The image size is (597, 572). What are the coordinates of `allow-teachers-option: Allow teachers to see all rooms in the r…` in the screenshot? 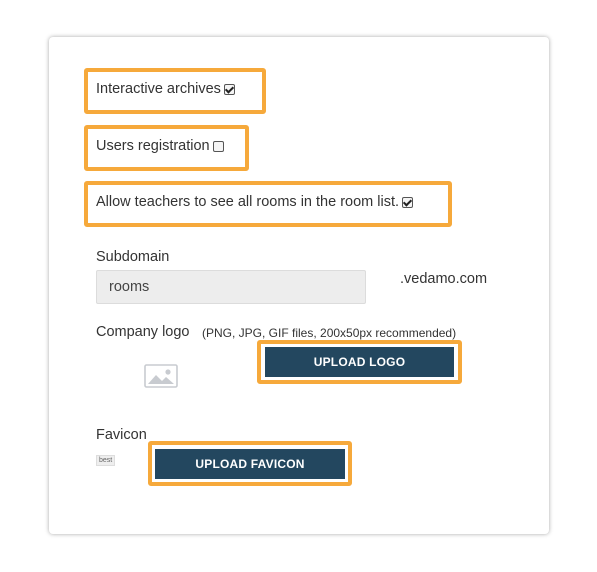 It's located at (255, 202).